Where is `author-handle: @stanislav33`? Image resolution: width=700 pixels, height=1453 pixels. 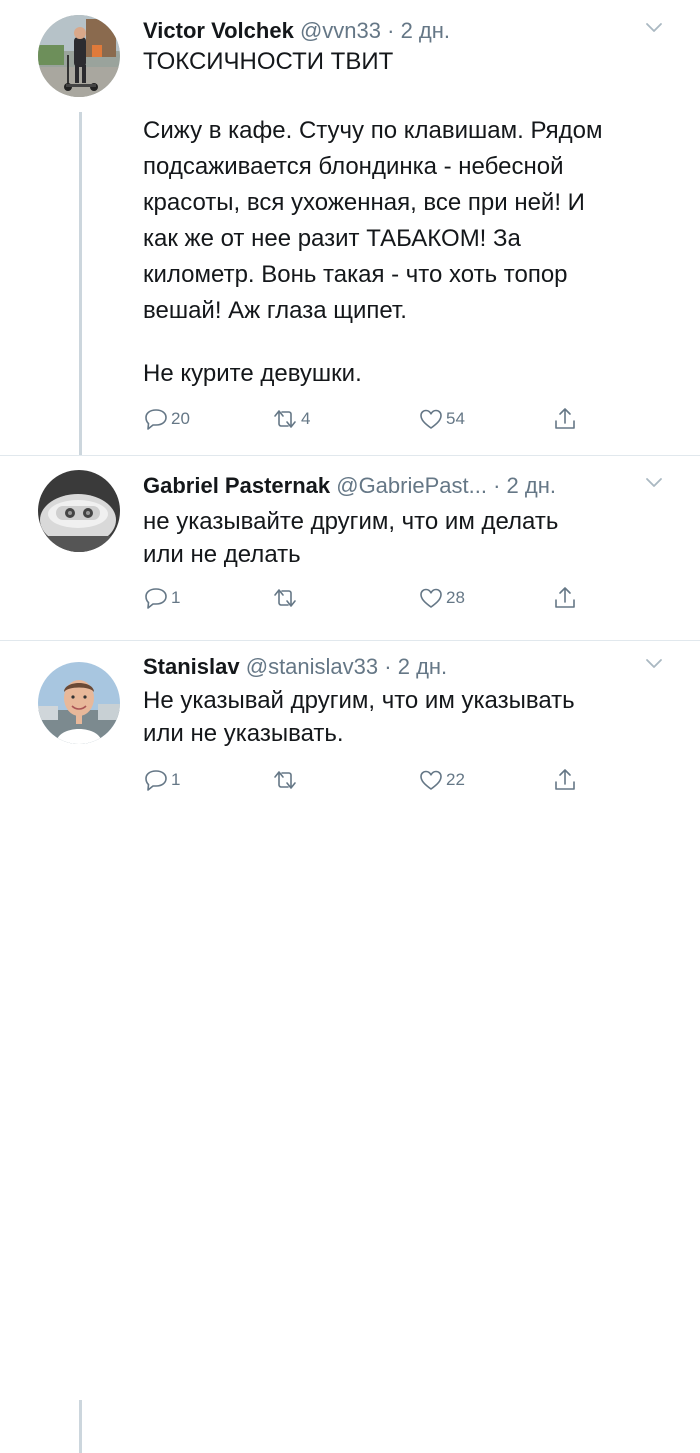
author-handle: @stanislav33 is located at coordinates (312, 666).